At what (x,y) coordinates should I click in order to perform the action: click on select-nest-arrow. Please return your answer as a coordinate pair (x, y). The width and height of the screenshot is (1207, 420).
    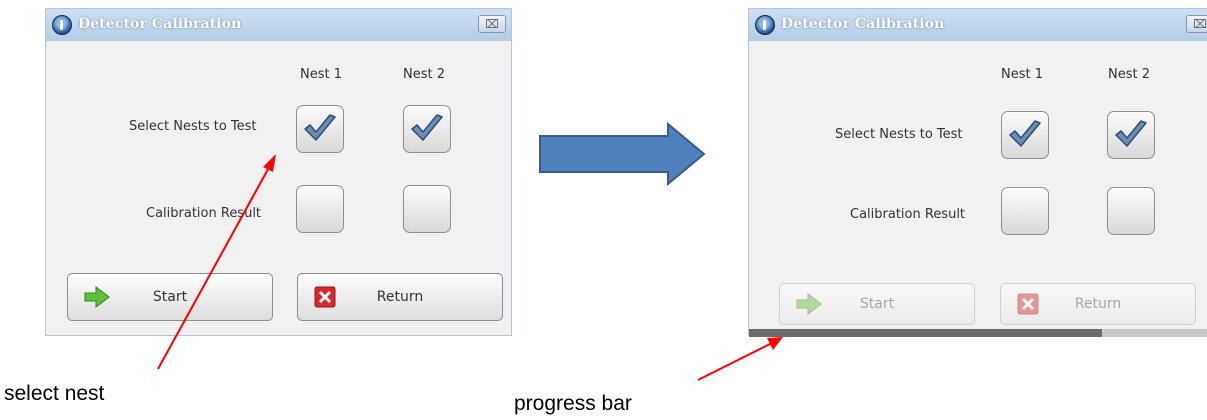
    Looking at the image, I should click on (216, 262).